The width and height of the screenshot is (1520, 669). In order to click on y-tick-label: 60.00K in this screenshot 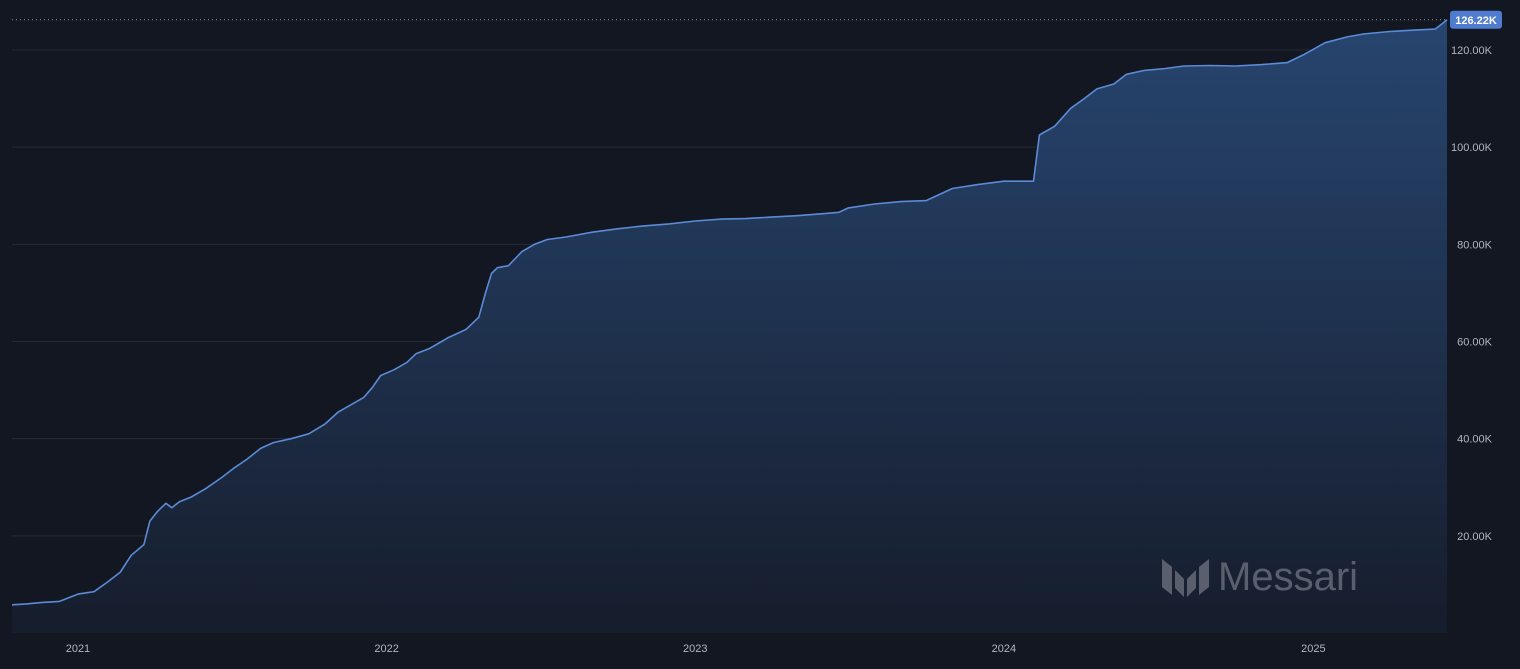, I will do `click(1475, 343)`.